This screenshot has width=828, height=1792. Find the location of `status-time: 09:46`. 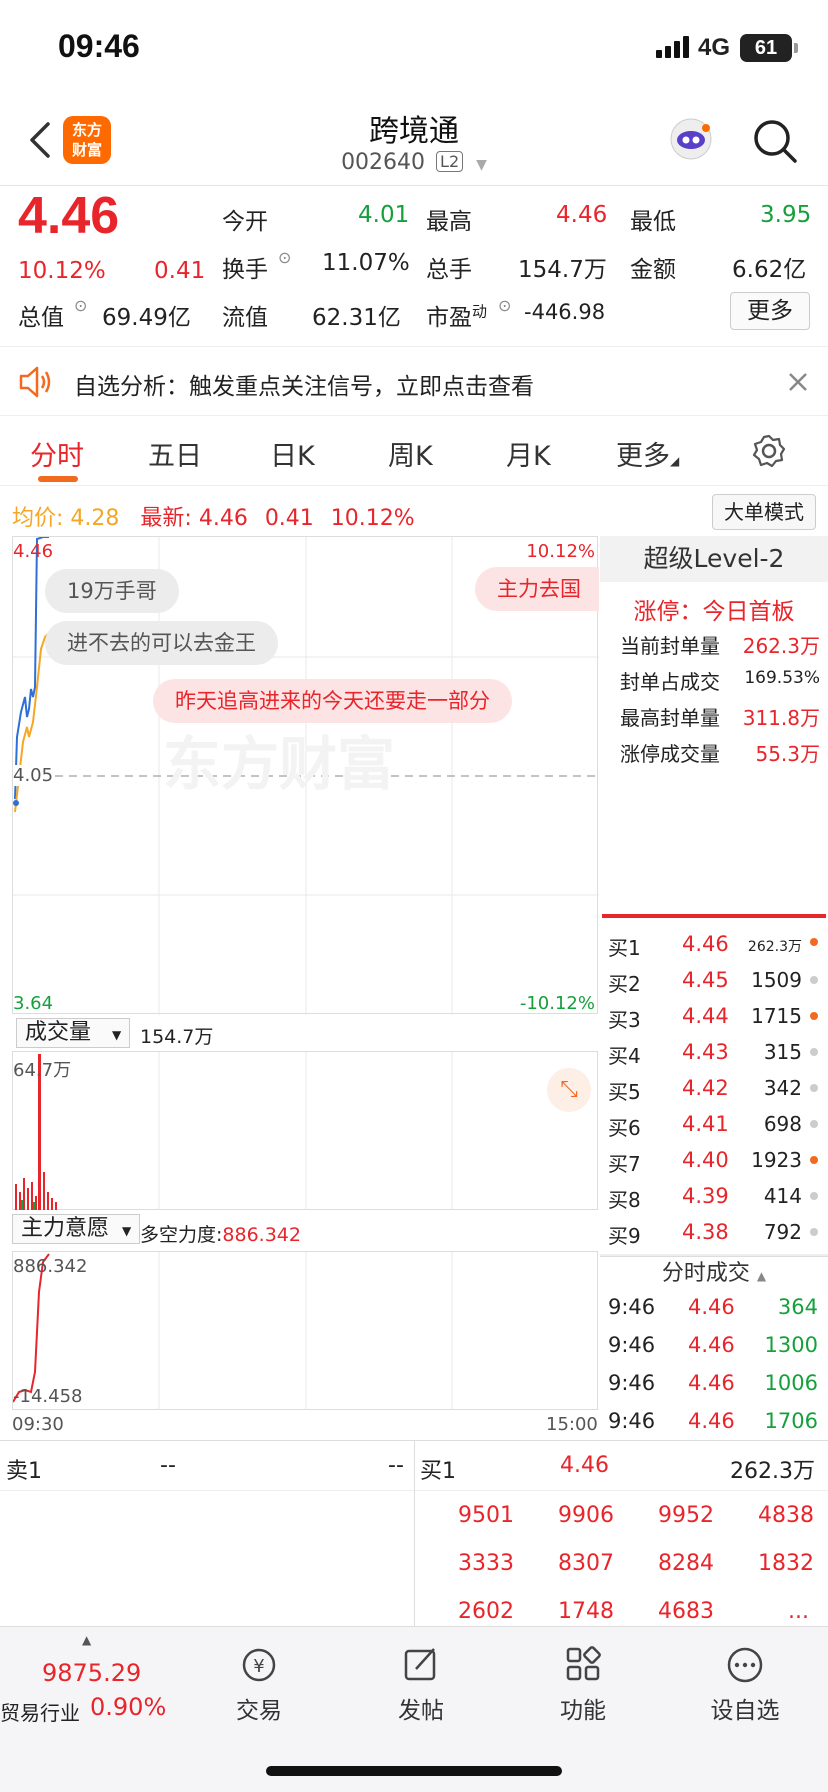

status-time: 09:46 is located at coordinates (99, 46).